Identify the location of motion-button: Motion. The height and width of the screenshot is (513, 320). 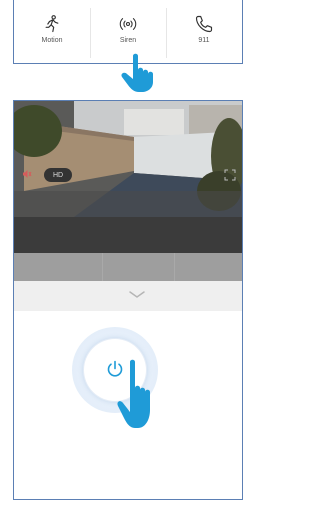
(52, 31).